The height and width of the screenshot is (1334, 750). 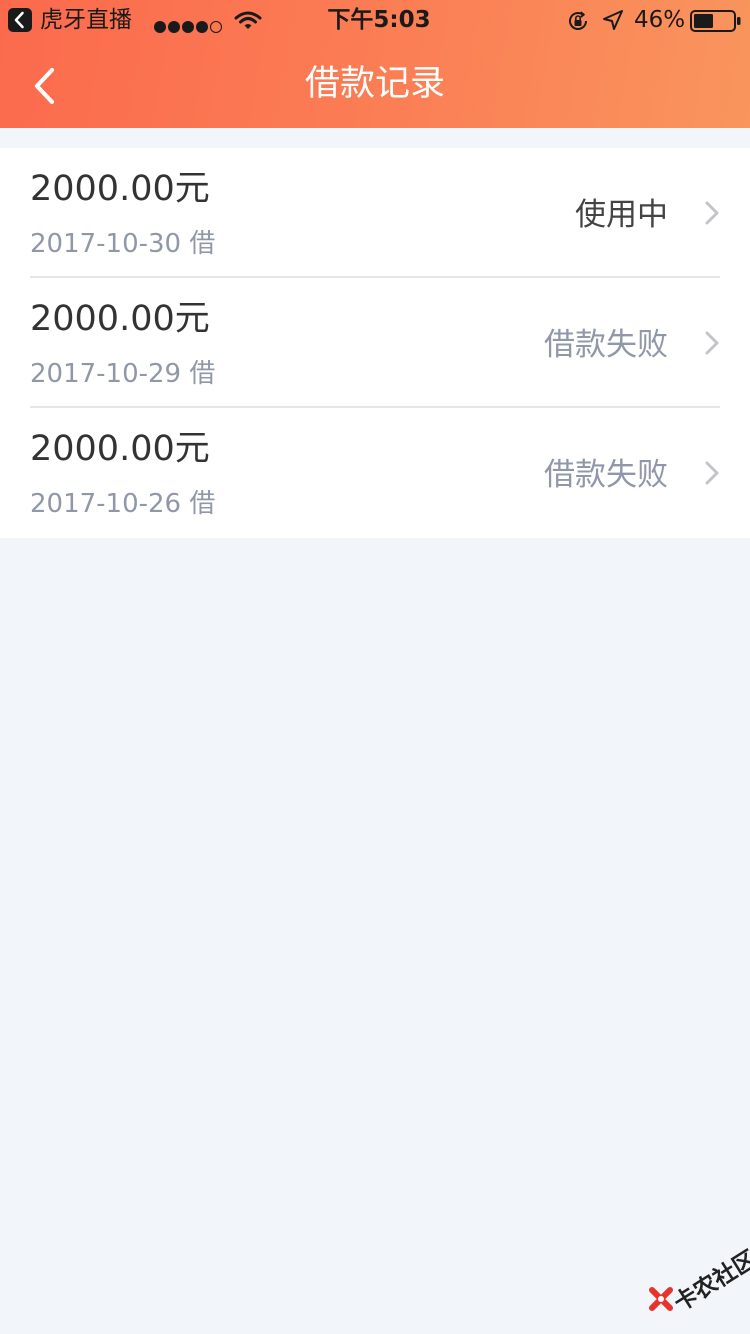 What do you see at coordinates (375, 20) in the screenshot?
I see `status-bar: 虎牙直播 下午5:03 46%` at bounding box center [375, 20].